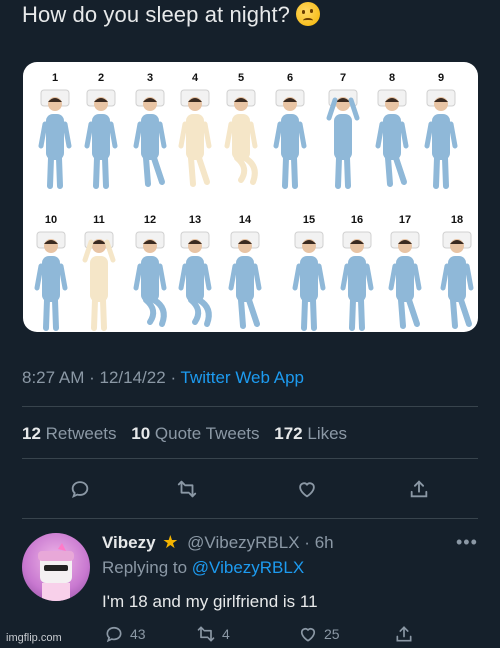 This screenshot has height=648, width=500. What do you see at coordinates (343, 132) in the screenshot?
I see `sleep-position-7: 7` at bounding box center [343, 132].